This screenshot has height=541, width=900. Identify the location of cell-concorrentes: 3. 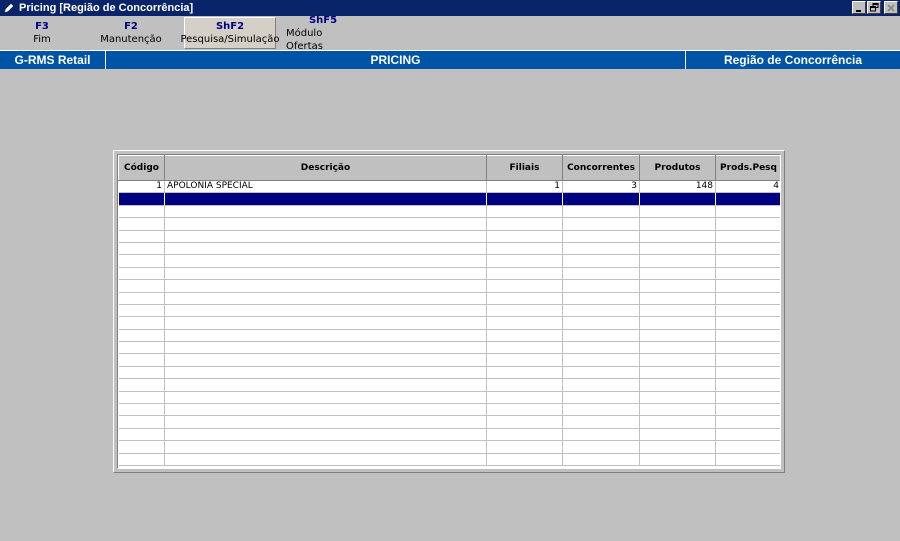
(601, 187).